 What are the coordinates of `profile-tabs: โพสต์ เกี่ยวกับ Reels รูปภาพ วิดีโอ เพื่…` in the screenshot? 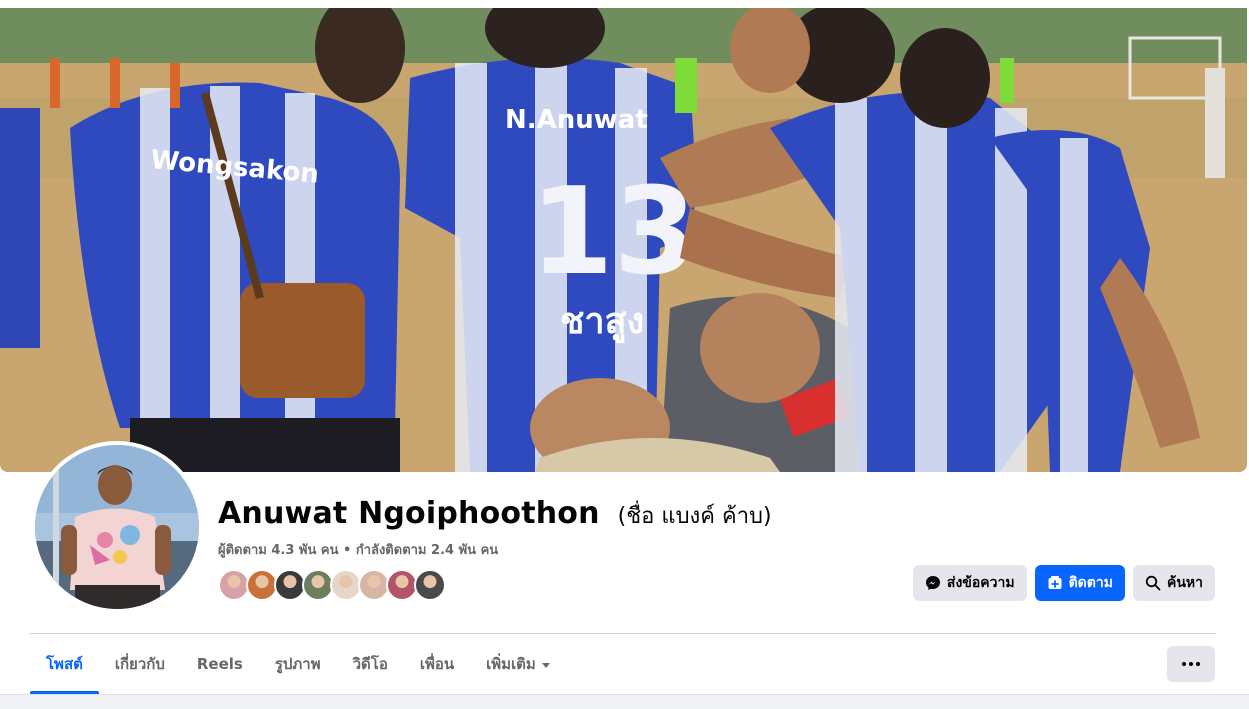 It's located at (298, 664).